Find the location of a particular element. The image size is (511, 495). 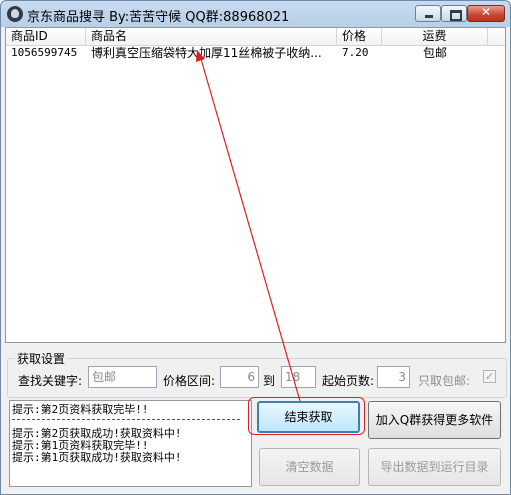

free-shipping-only-label: 只取包邮: is located at coordinates (444, 381).